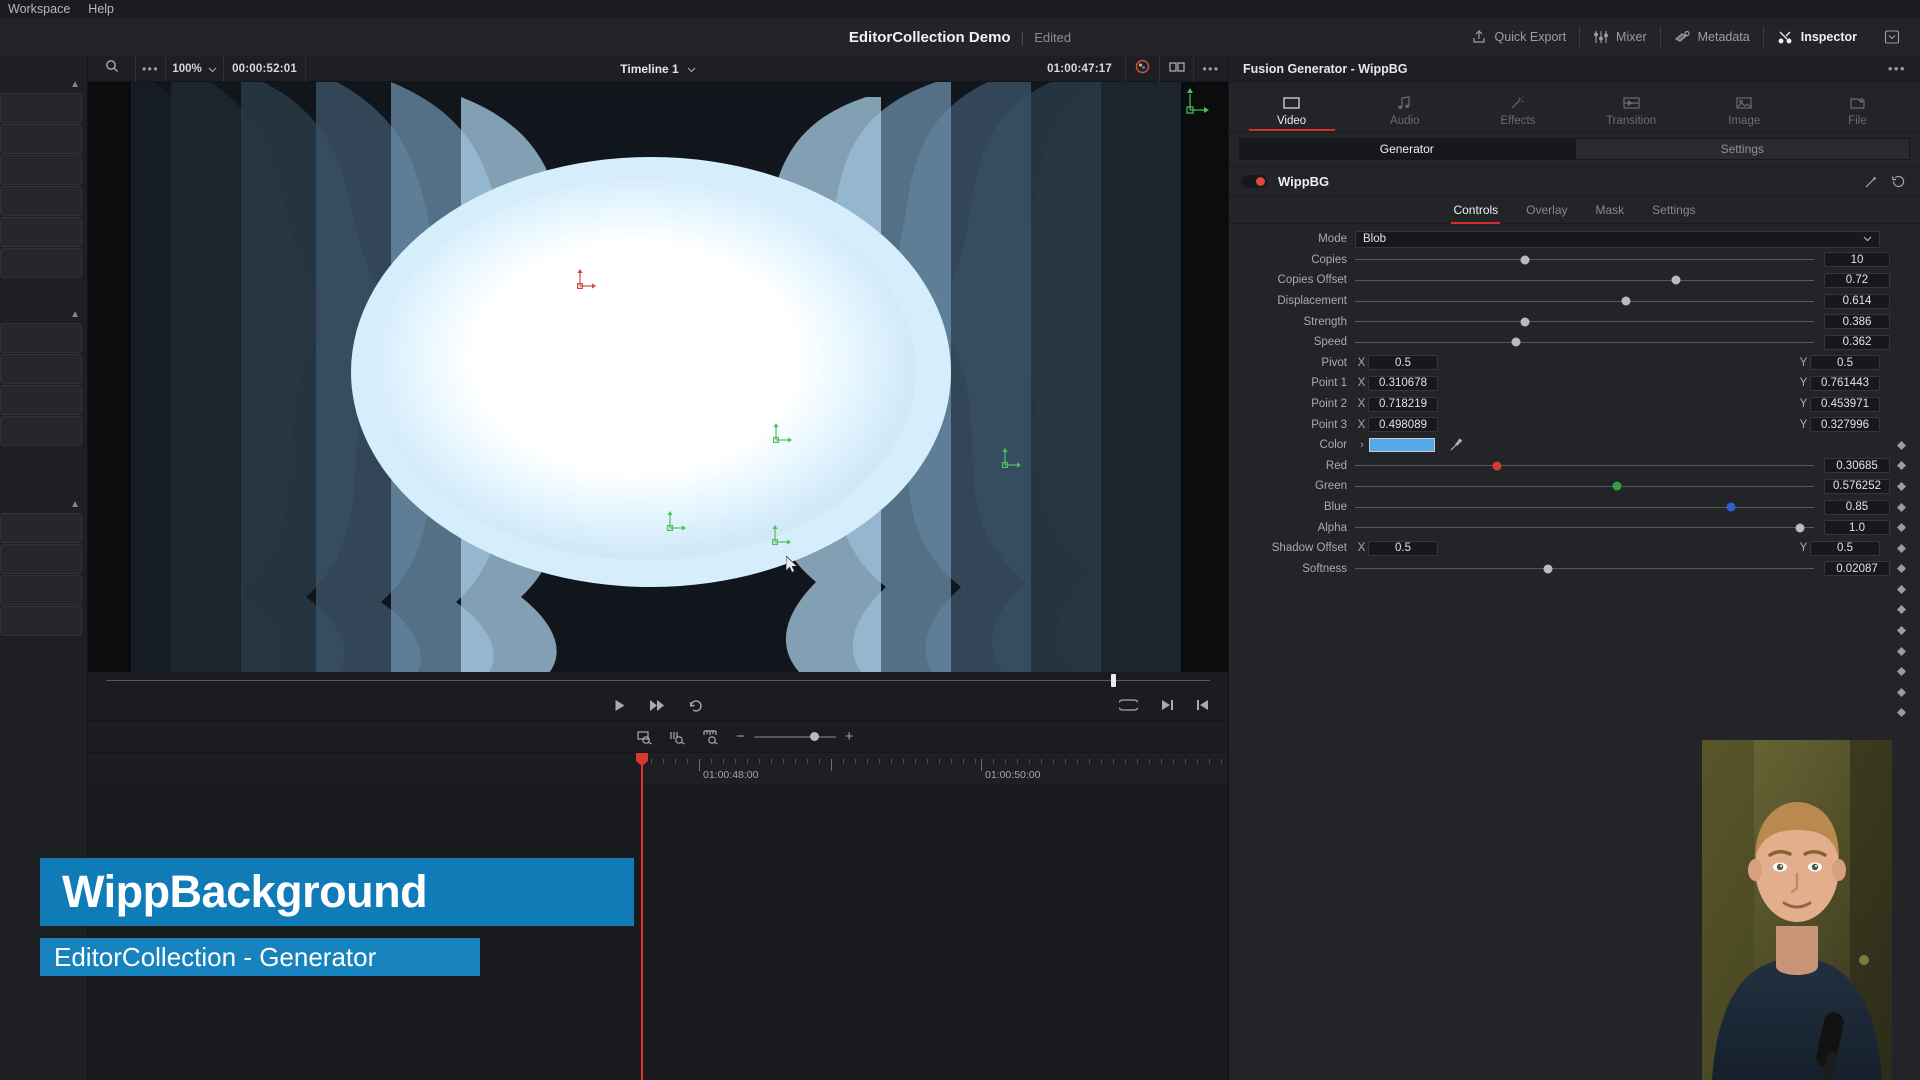 The image size is (1920, 1080). Describe the element at coordinates (1584, 301) in the screenshot. I see `displacement-slider` at that location.